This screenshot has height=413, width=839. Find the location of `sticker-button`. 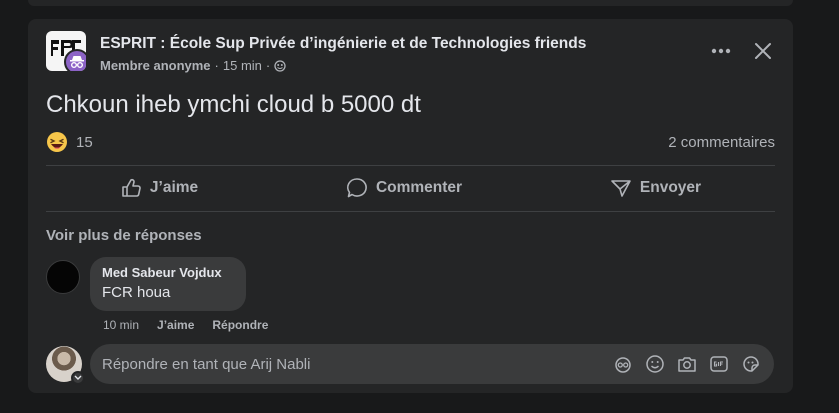

sticker-button is located at coordinates (751, 364).